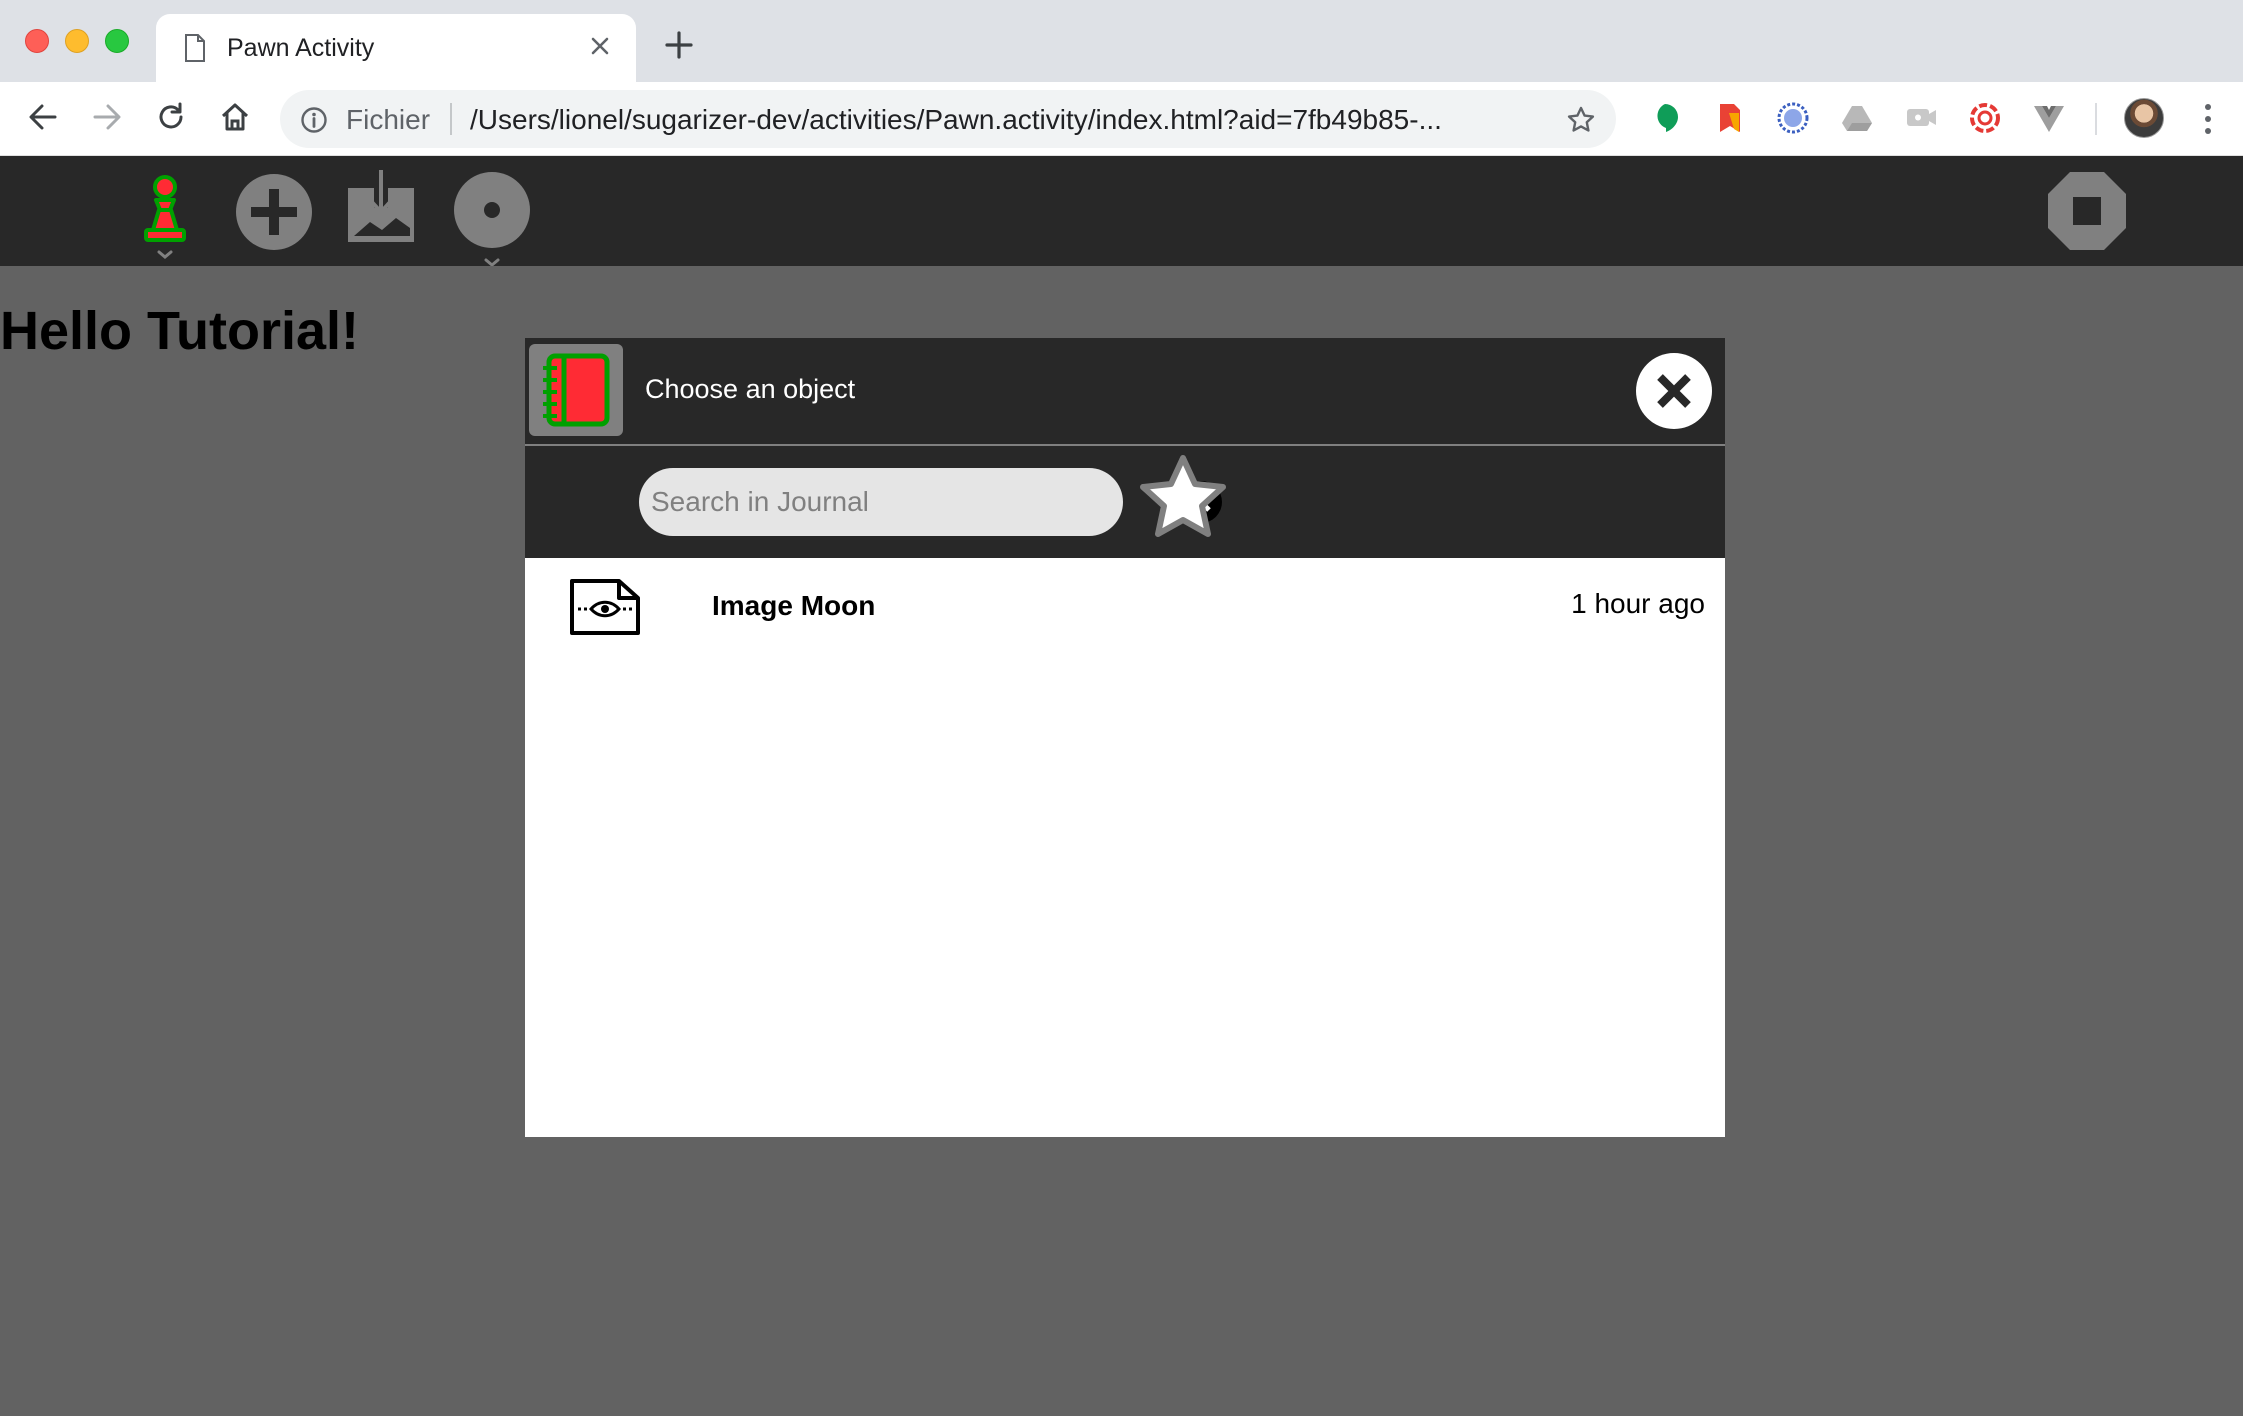 This screenshot has width=2243, height=1416. Describe the element at coordinates (1125, 606) in the screenshot. I see `journal-entry-row: Image Moon 1 hour ago` at that location.